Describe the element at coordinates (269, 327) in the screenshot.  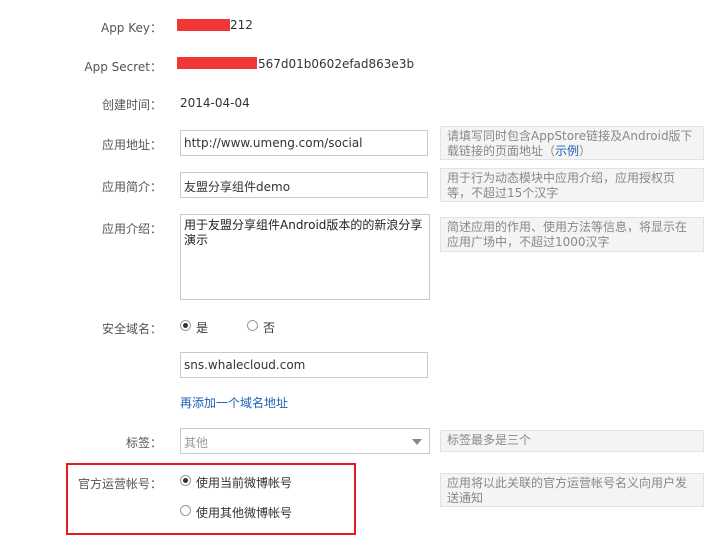
I see `secure-domain-no-label: 否` at that location.